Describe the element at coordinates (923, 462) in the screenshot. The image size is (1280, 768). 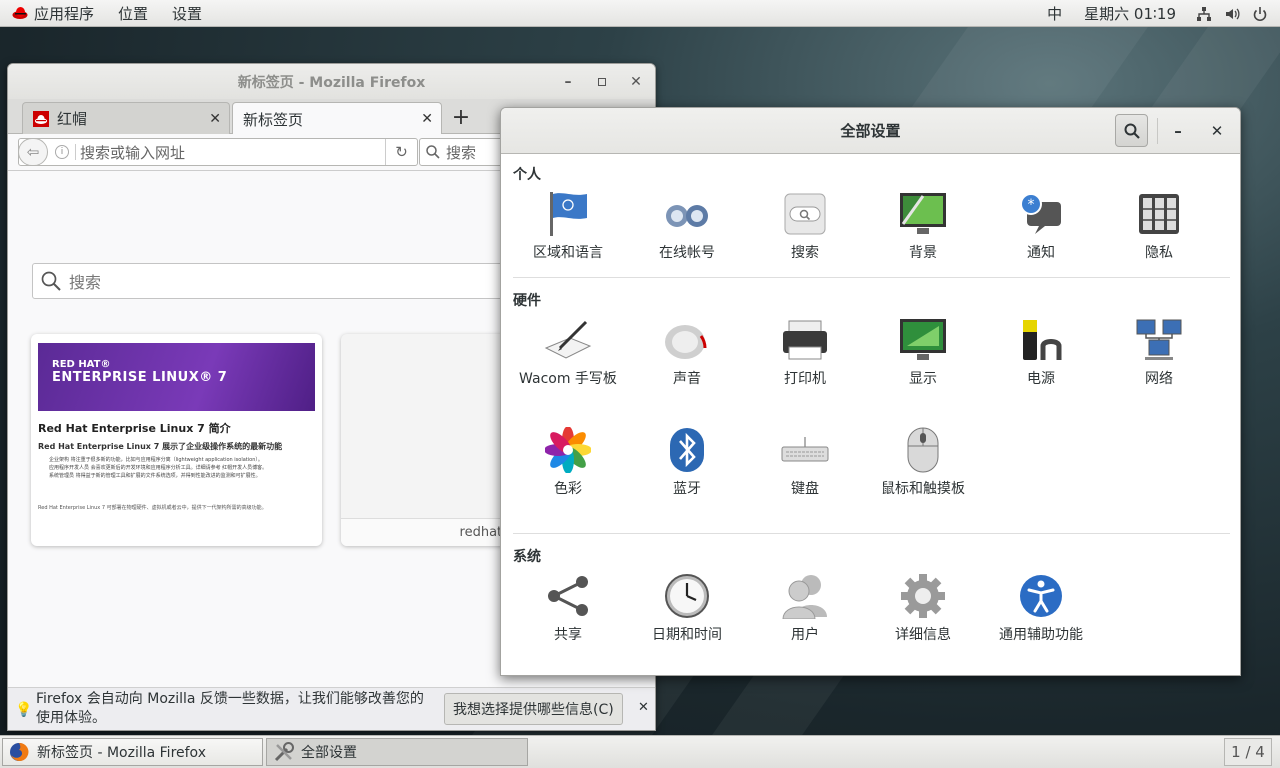
I see `settings-item-mouse-touchpad: 鼠标和触摸板` at that location.